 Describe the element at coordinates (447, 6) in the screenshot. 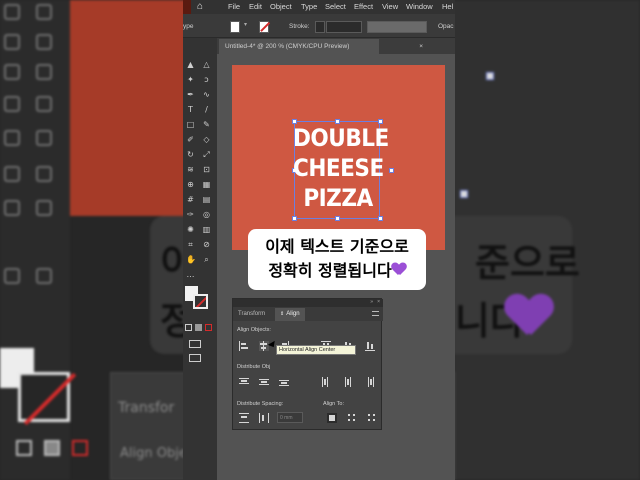

I see `menu-help: Hel` at that location.